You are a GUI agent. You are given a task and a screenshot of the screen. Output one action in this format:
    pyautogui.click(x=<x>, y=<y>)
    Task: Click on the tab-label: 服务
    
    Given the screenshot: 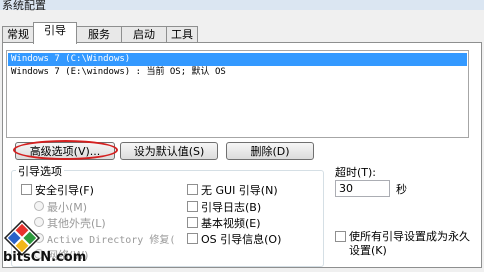 What is the action you would take?
    pyautogui.click(x=99, y=34)
    